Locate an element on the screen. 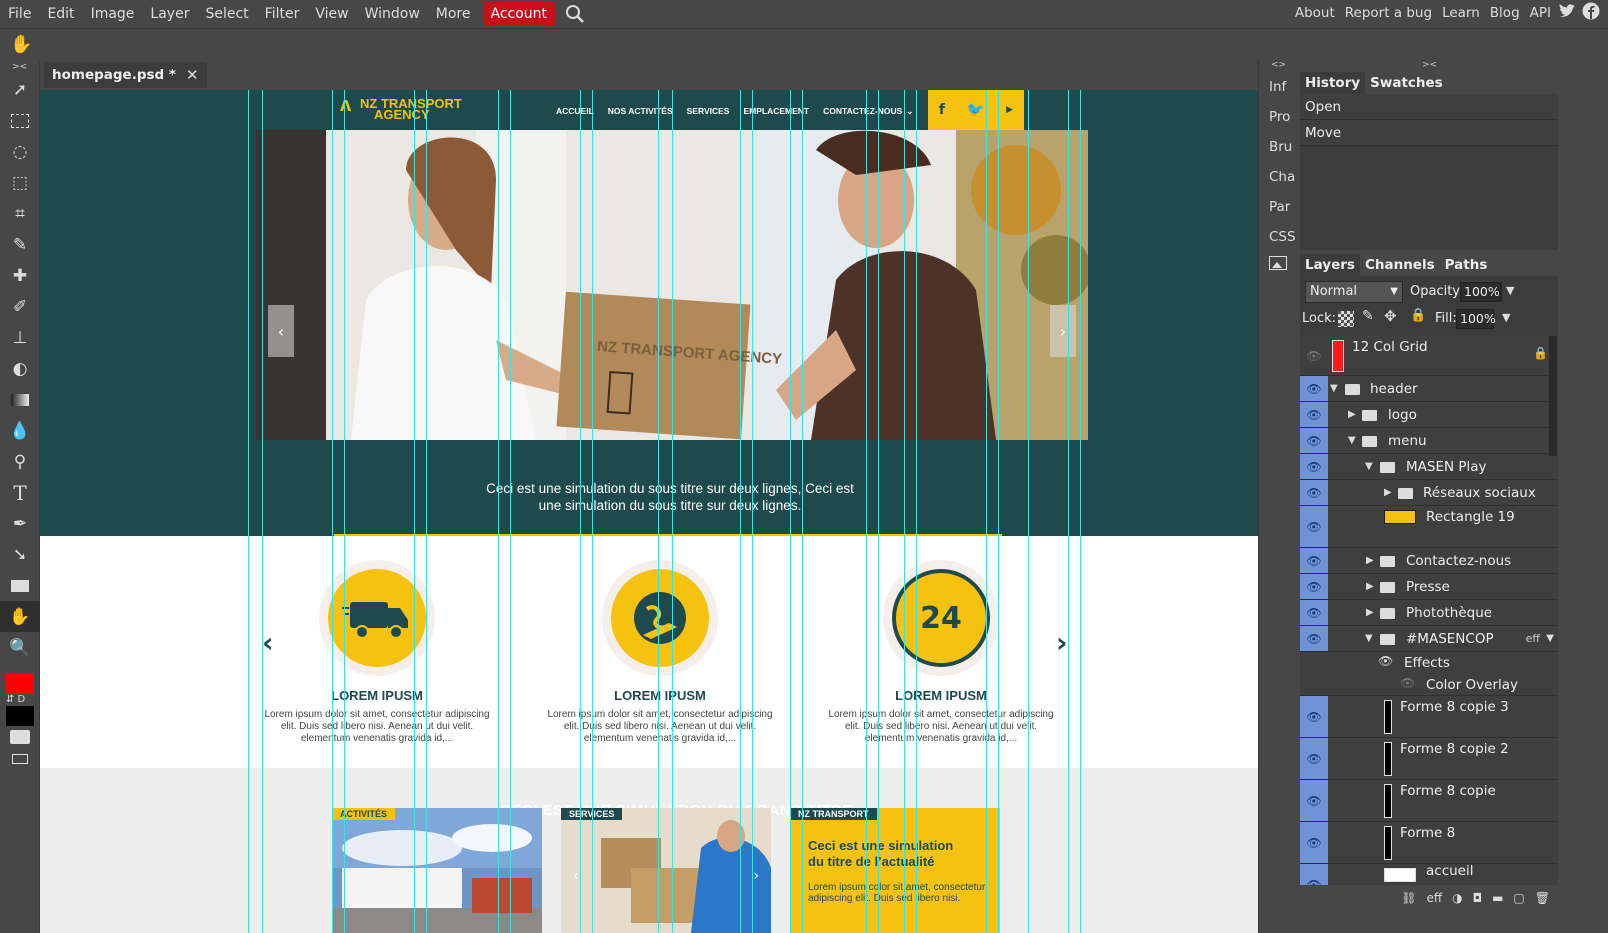  swap-colors-icon: ⇵ D is located at coordinates (15, 699).